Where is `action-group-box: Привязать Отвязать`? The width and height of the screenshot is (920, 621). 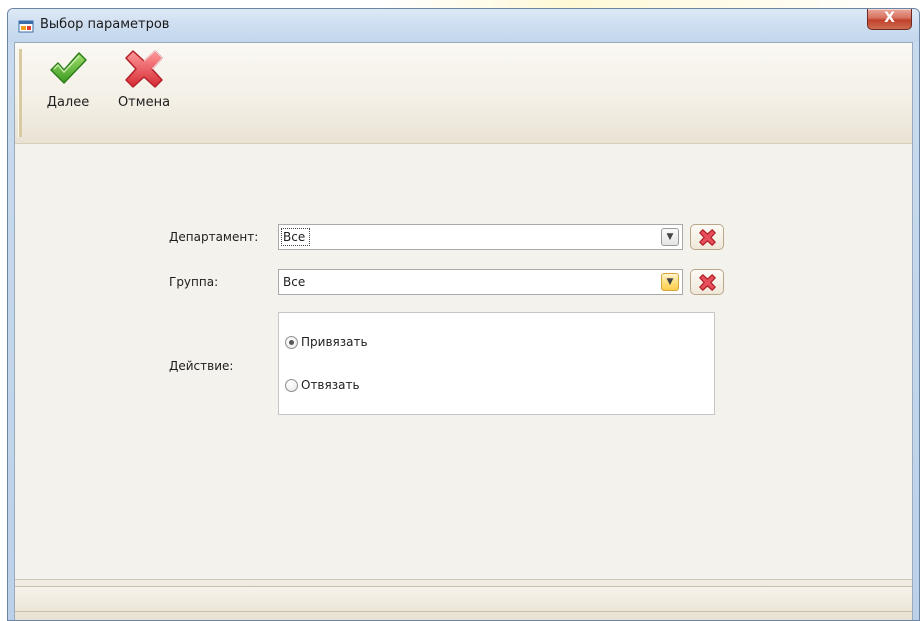
action-group-box: Привязать Отвязать is located at coordinates (496, 363).